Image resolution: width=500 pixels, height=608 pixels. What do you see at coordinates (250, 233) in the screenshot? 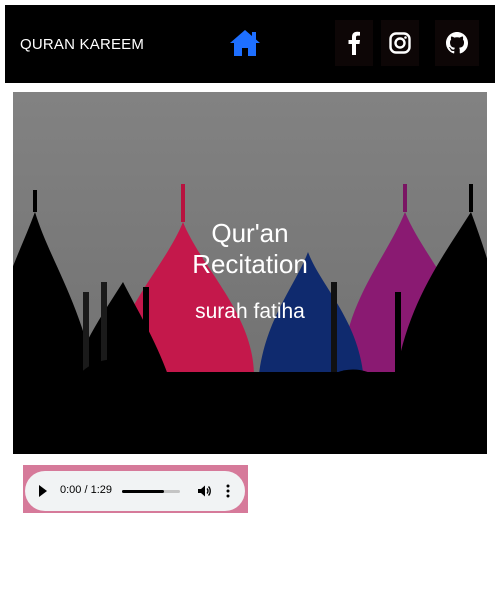
I see `hero-title-line1: Qur'an` at bounding box center [250, 233].